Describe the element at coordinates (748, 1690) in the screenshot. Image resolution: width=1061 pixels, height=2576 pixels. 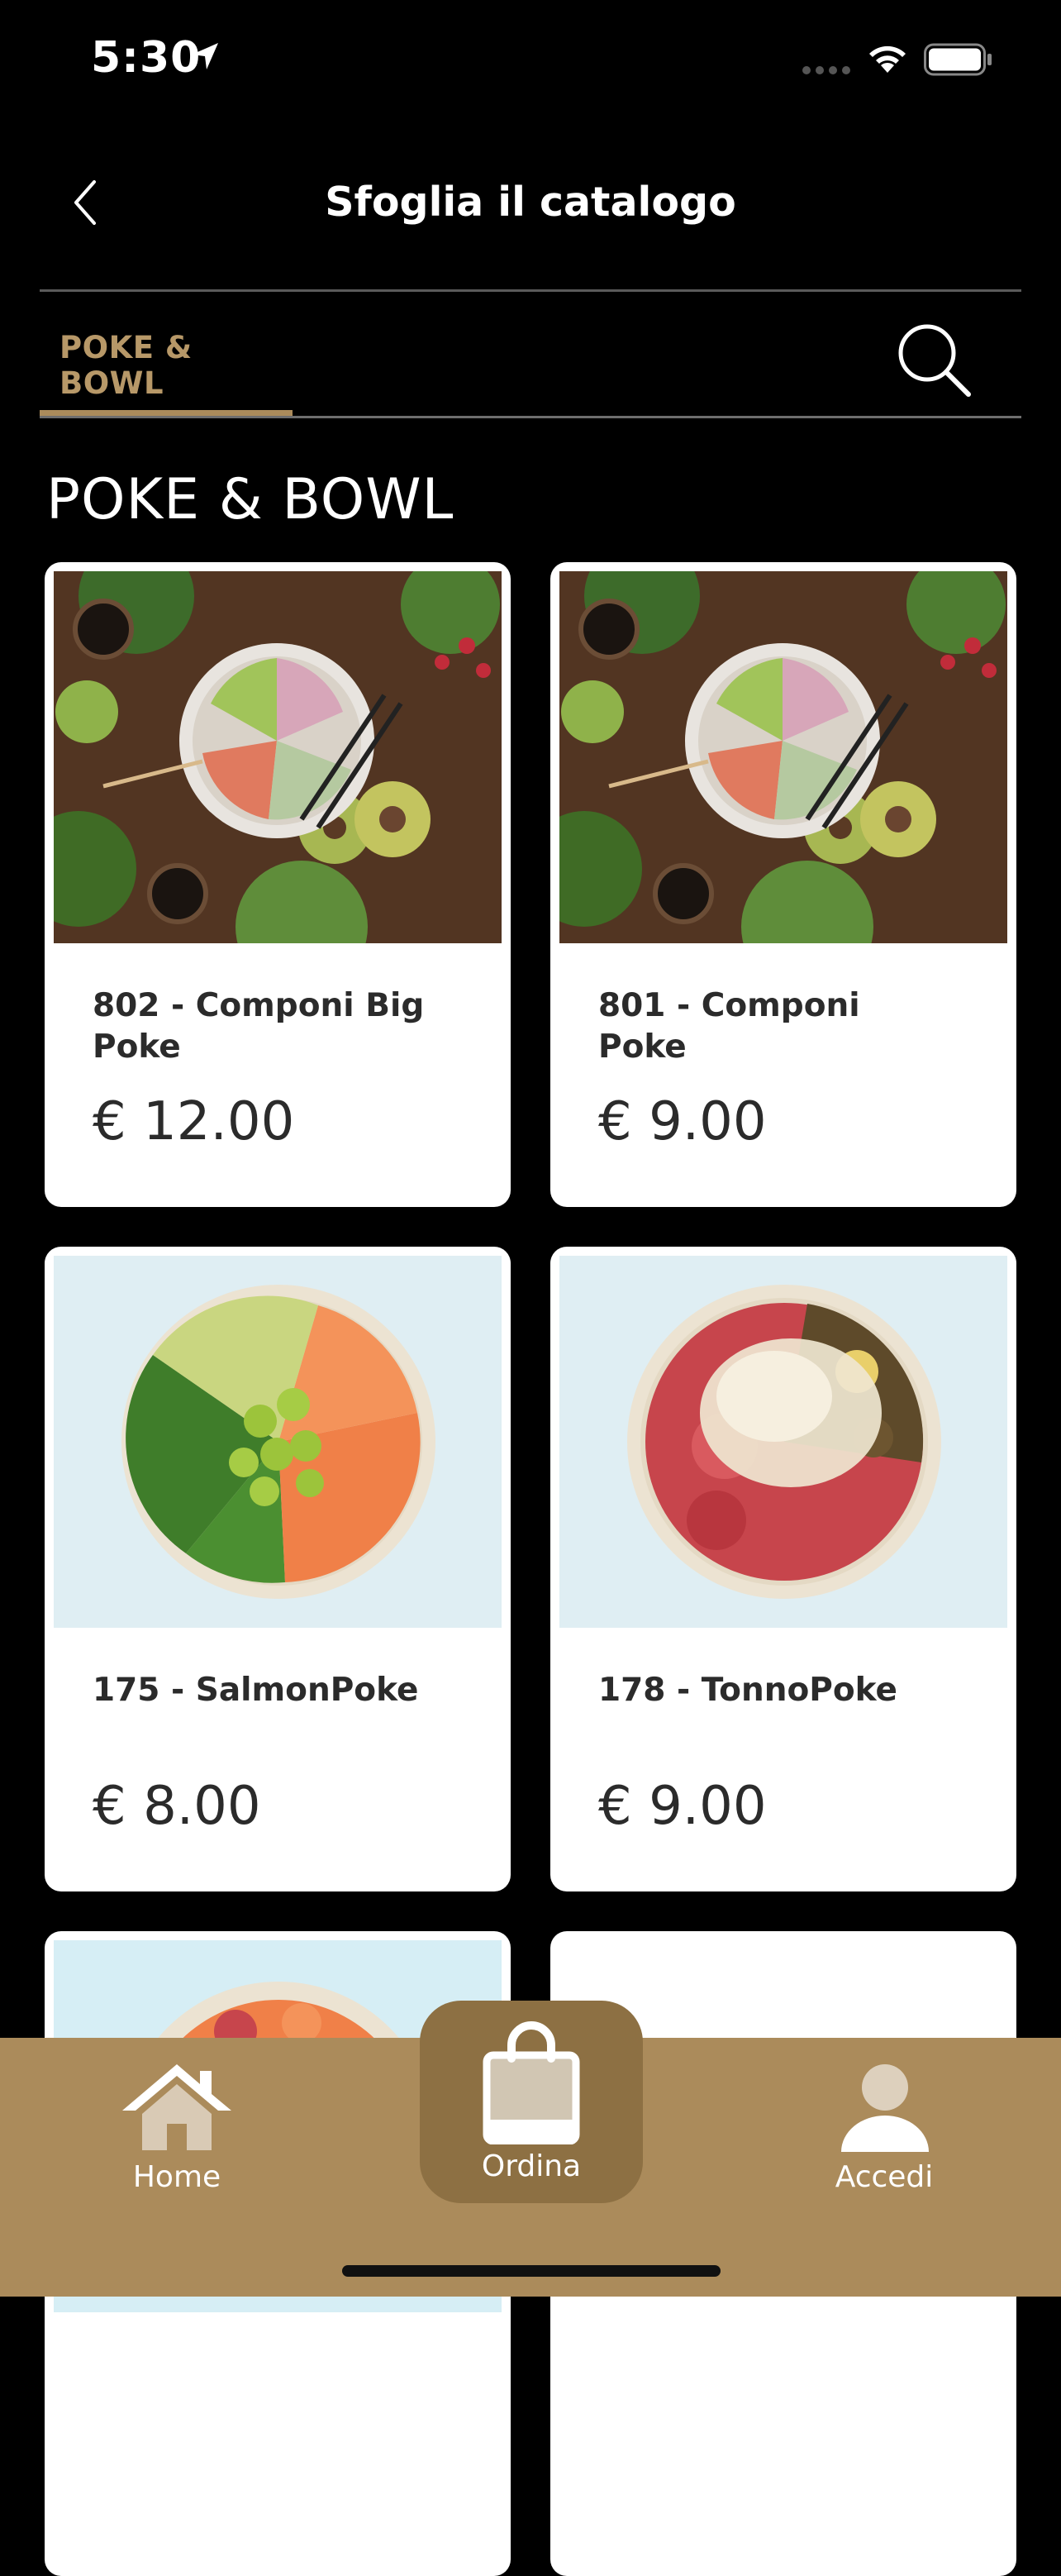
I see `product-name: 178 - TonnoPoke` at that location.